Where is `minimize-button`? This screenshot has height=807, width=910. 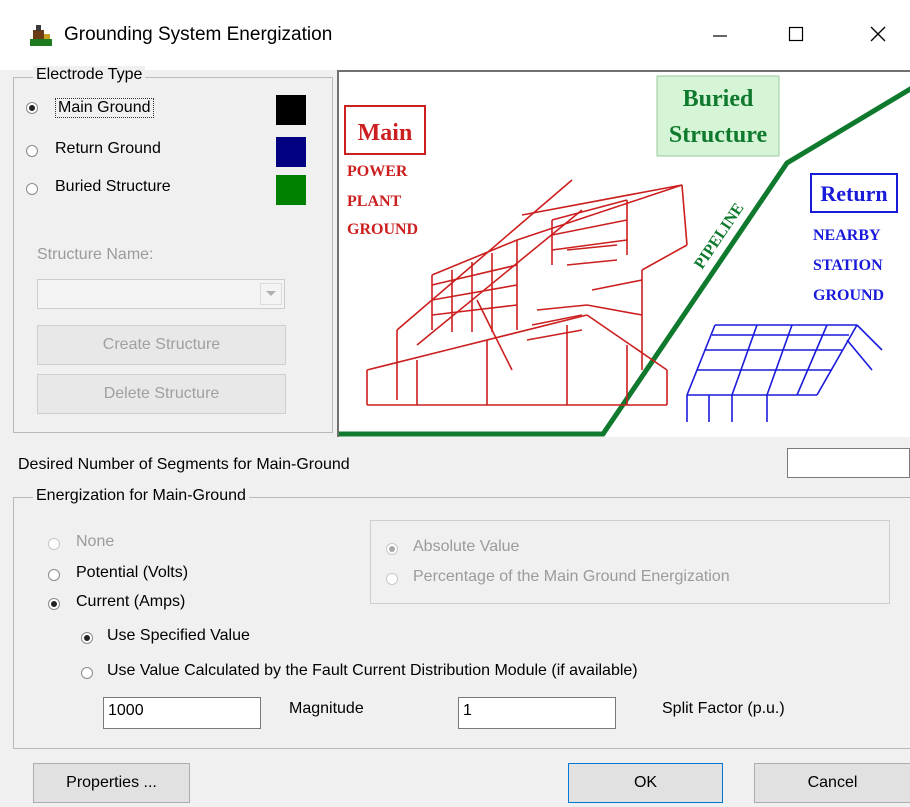
minimize-button is located at coordinates (720, 36).